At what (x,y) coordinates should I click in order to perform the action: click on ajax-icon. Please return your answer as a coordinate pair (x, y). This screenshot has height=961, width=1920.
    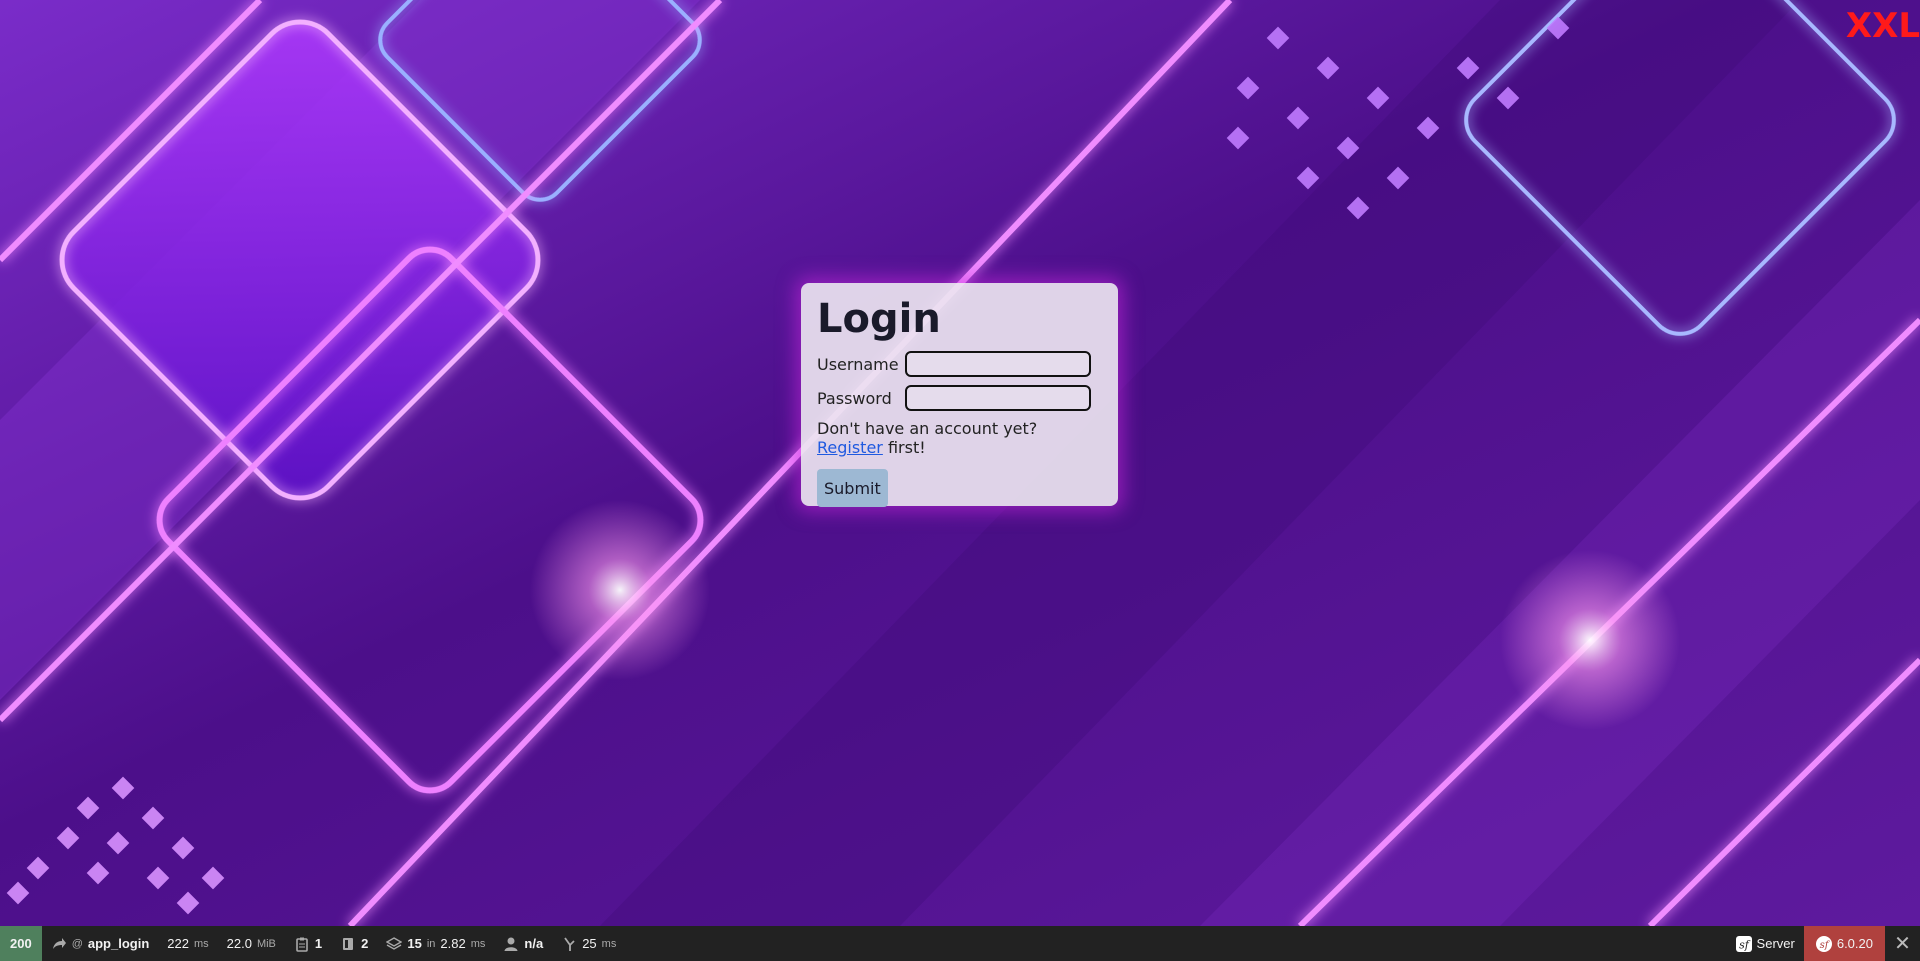
    Looking at the image, I should click on (569, 943).